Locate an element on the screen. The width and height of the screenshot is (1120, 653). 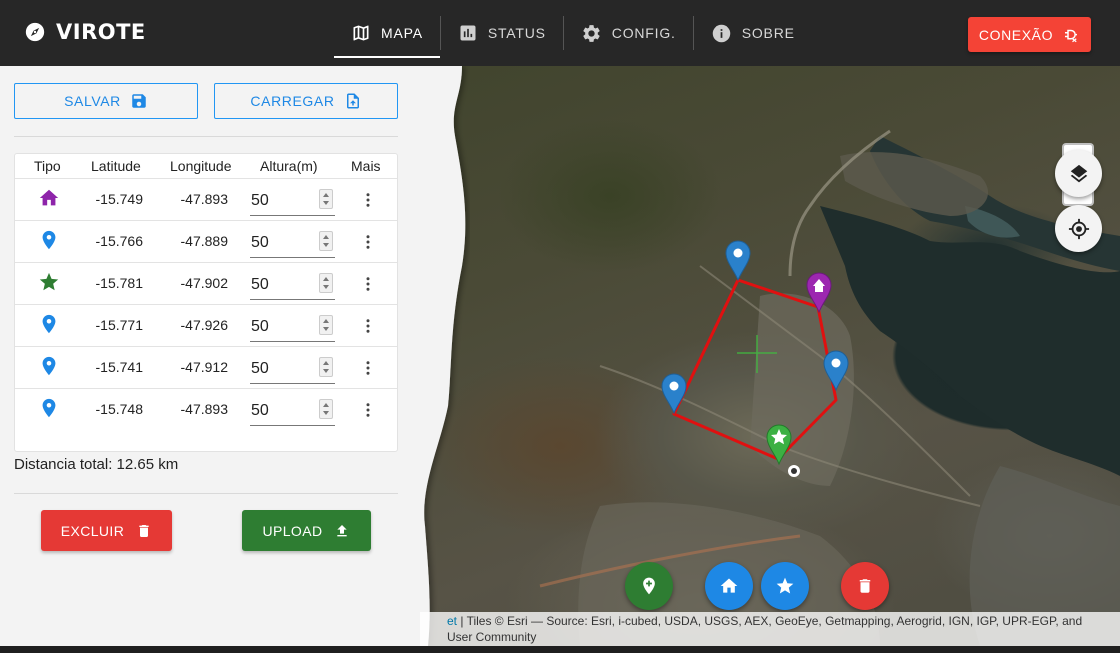
upload-label: UPLOAD is located at coordinates (292, 530).